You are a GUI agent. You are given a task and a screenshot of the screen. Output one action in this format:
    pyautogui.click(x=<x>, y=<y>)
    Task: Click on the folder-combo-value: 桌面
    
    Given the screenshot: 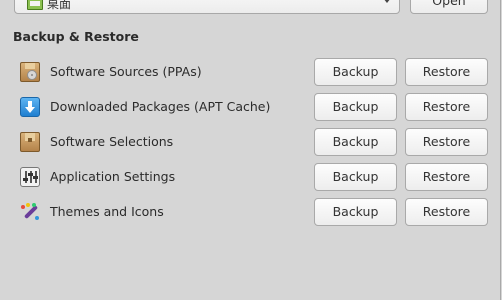 What is the action you would take?
    pyautogui.click(x=59, y=5)
    